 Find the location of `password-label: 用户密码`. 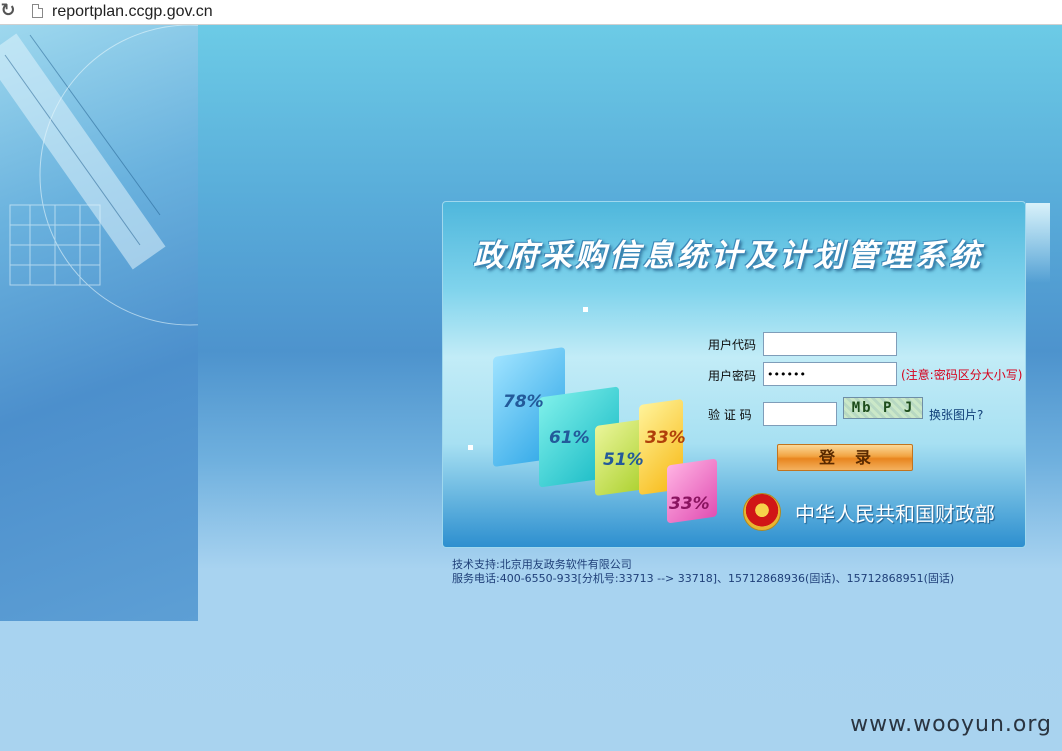

password-label: 用户密码 is located at coordinates (732, 376).